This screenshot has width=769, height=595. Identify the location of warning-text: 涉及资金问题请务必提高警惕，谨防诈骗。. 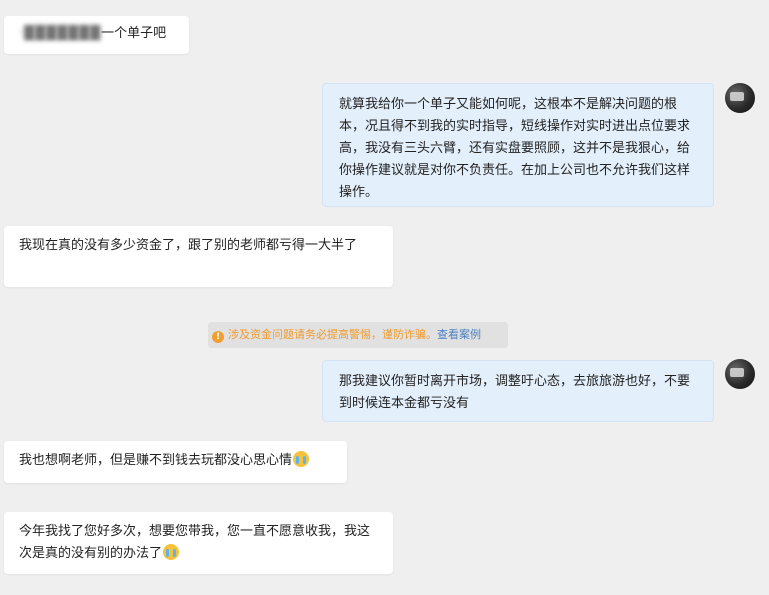
(332, 334).